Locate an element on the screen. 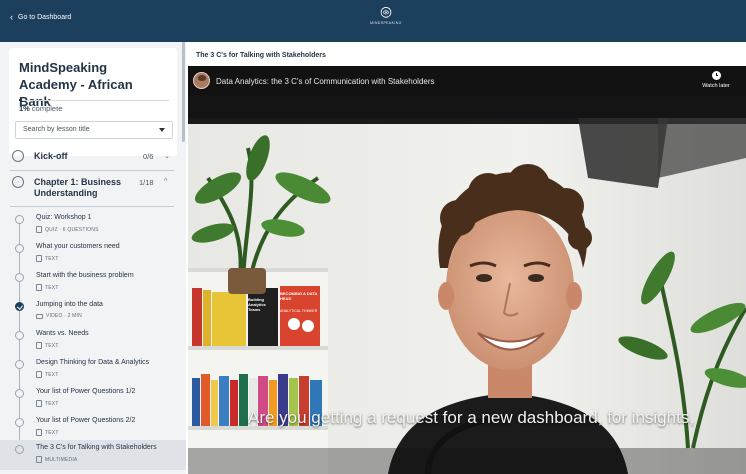 Image resolution: width=746 pixels, height=474 pixels. lesson-meta-text: MULTIMEDIA is located at coordinates (61, 459).